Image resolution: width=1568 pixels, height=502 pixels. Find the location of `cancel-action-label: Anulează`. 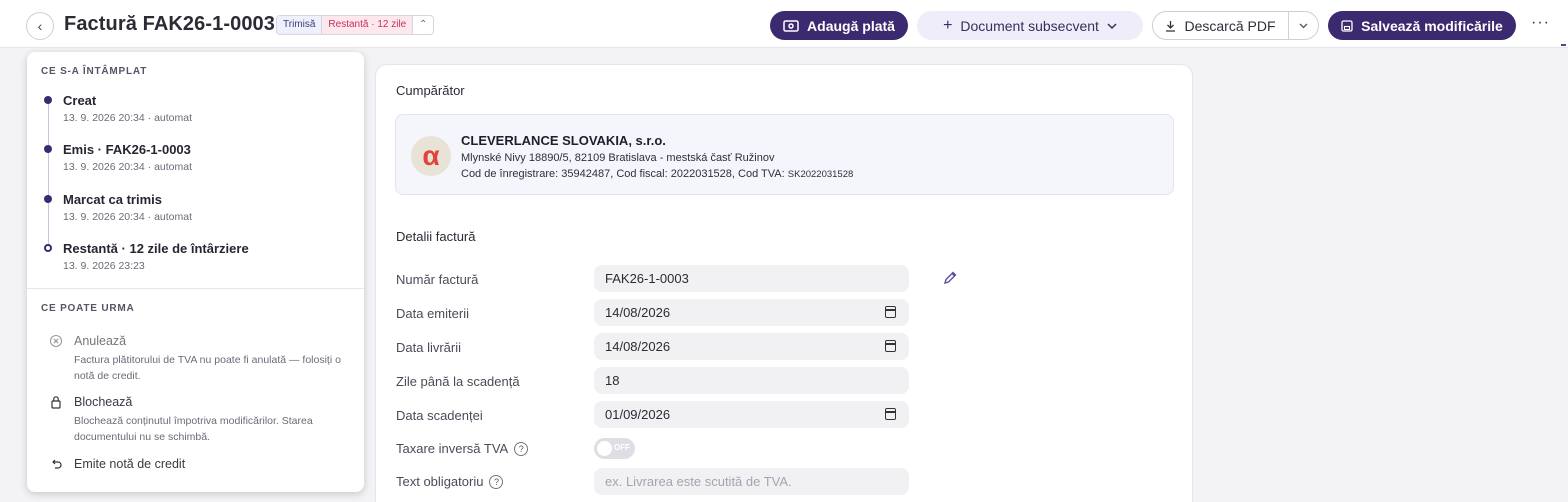

cancel-action-label: Anulează is located at coordinates (100, 341).